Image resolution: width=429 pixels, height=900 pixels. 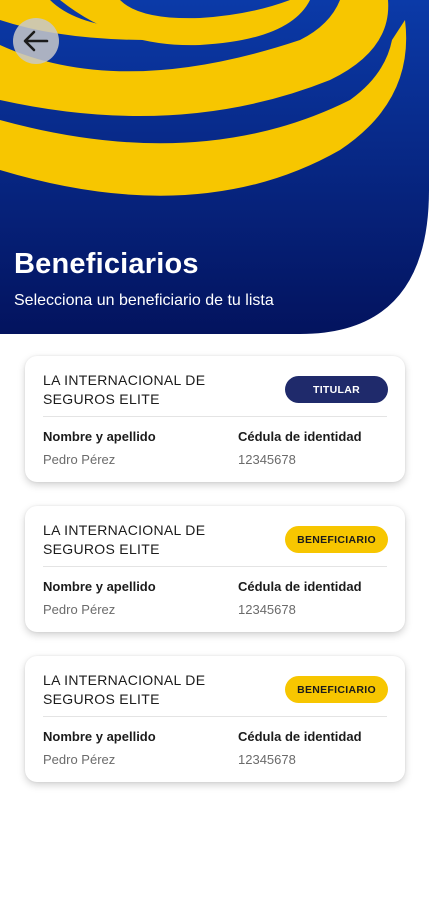 I want to click on status-badge: TITULAR, so click(x=336, y=389).